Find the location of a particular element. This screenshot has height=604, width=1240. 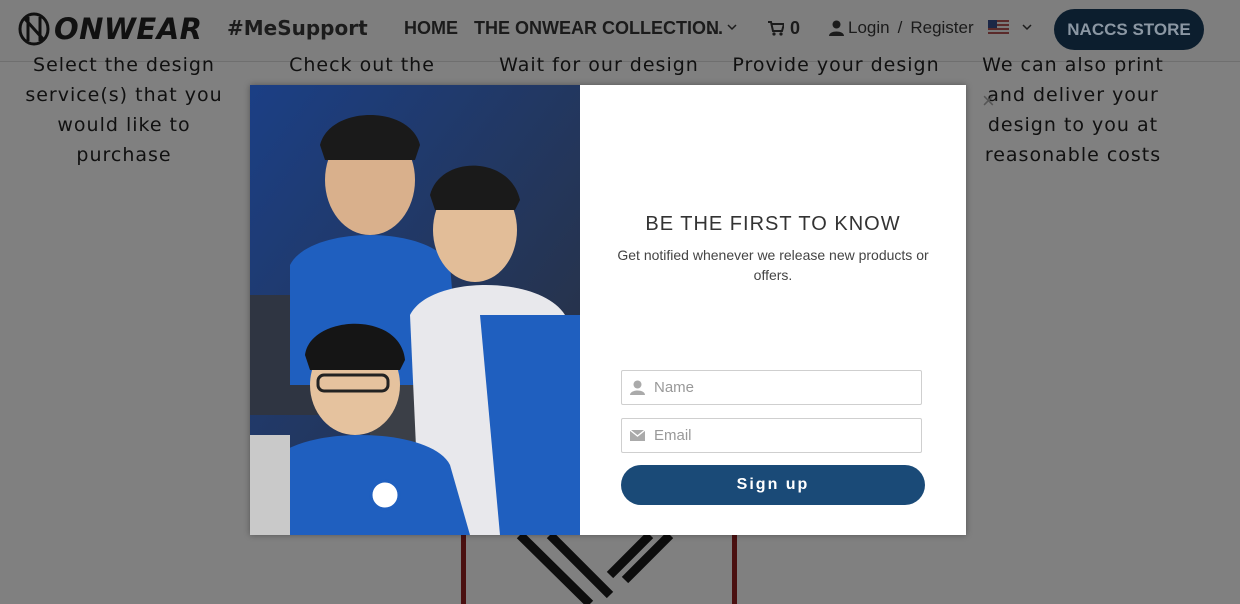

nav-home: HOME is located at coordinates (431, 28).